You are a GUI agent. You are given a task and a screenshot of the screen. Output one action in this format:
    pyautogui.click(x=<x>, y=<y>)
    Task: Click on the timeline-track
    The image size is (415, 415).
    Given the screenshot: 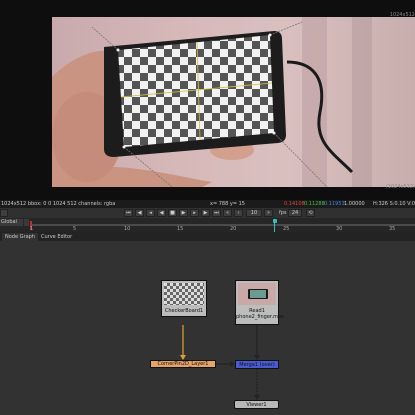 What is the action you would take?
    pyautogui.click(x=222, y=225)
    